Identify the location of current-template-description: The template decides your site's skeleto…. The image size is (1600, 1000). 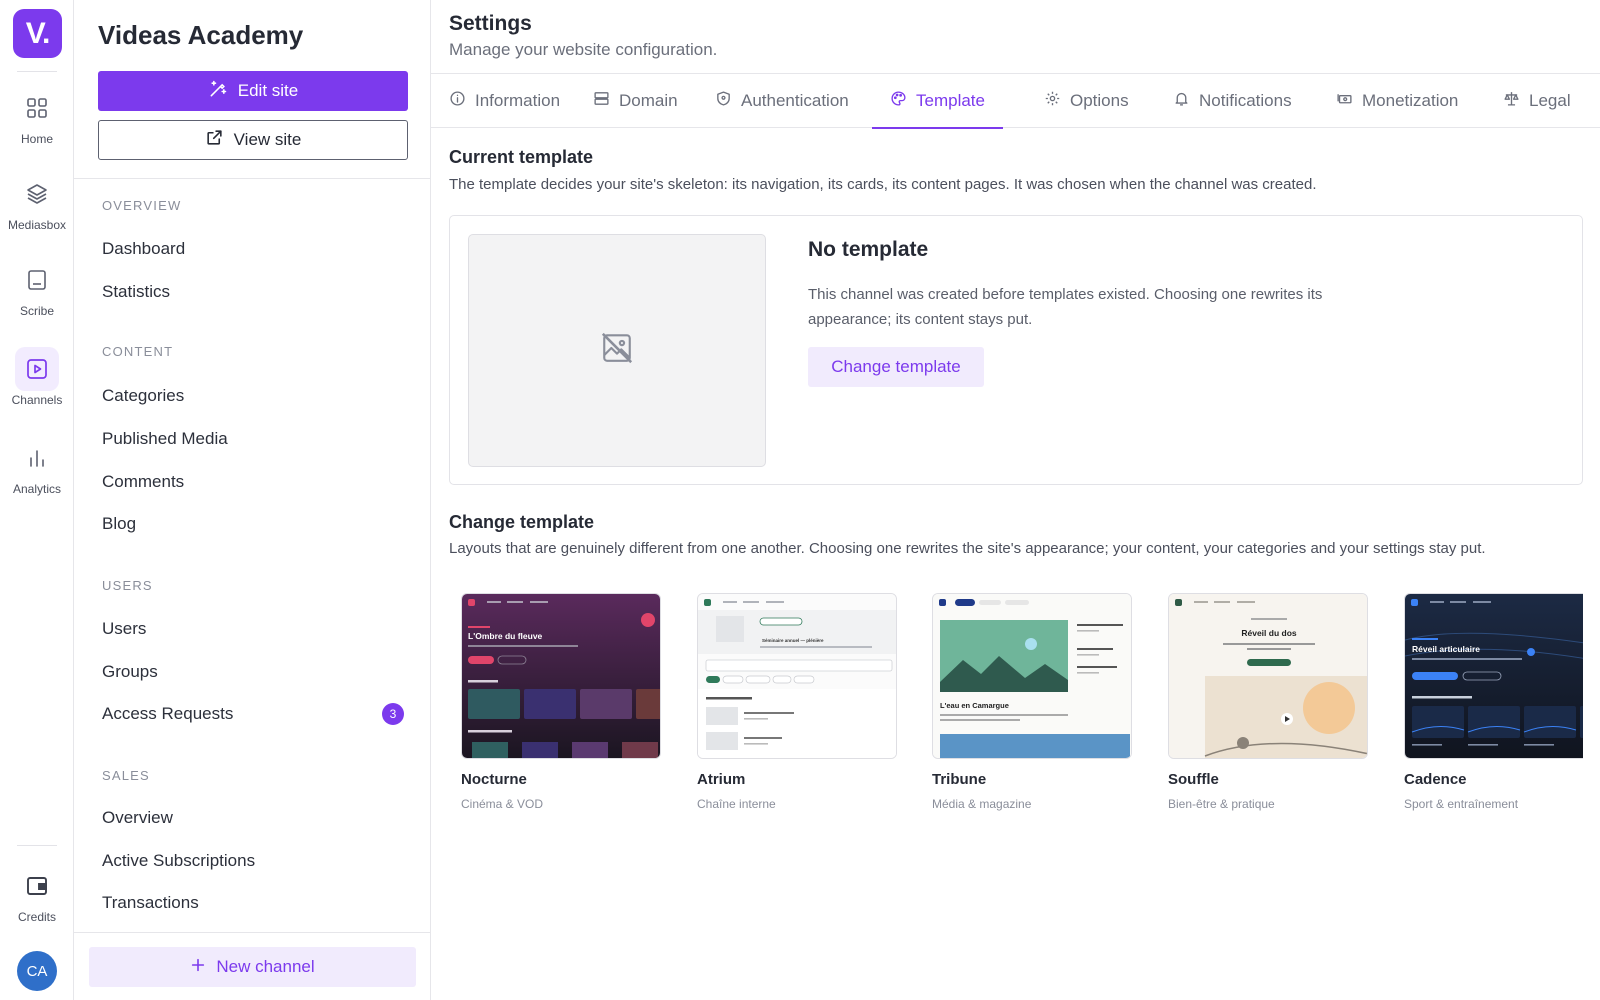
(883, 184).